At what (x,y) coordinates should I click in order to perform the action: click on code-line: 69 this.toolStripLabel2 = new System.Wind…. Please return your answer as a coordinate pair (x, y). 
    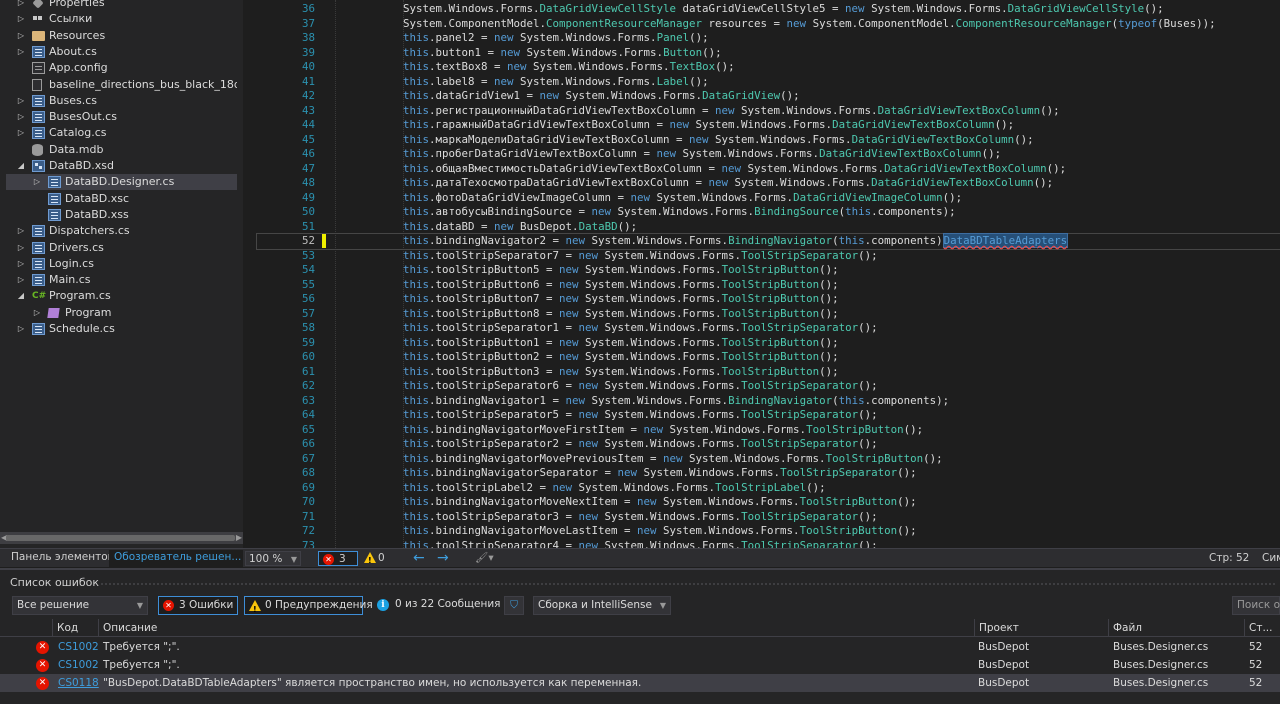
    Looking at the image, I should click on (768, 488).